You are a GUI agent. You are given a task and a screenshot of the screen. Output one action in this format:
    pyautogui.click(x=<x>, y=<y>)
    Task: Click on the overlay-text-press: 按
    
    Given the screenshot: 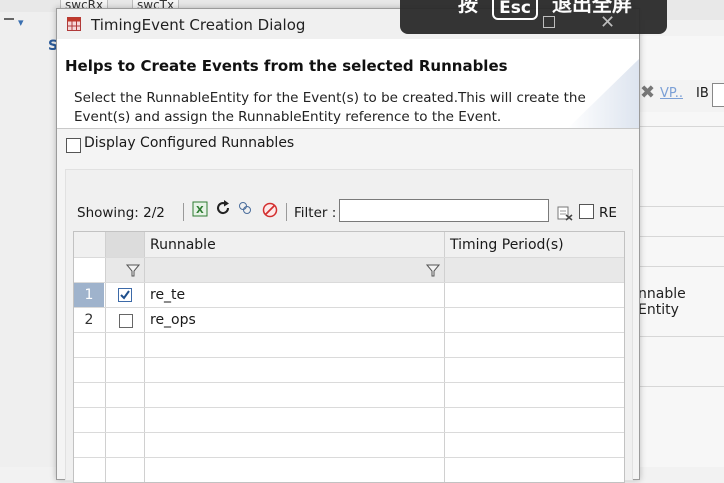 What is the action you would take?
    pyautogui.click(x=468, y=8)
    